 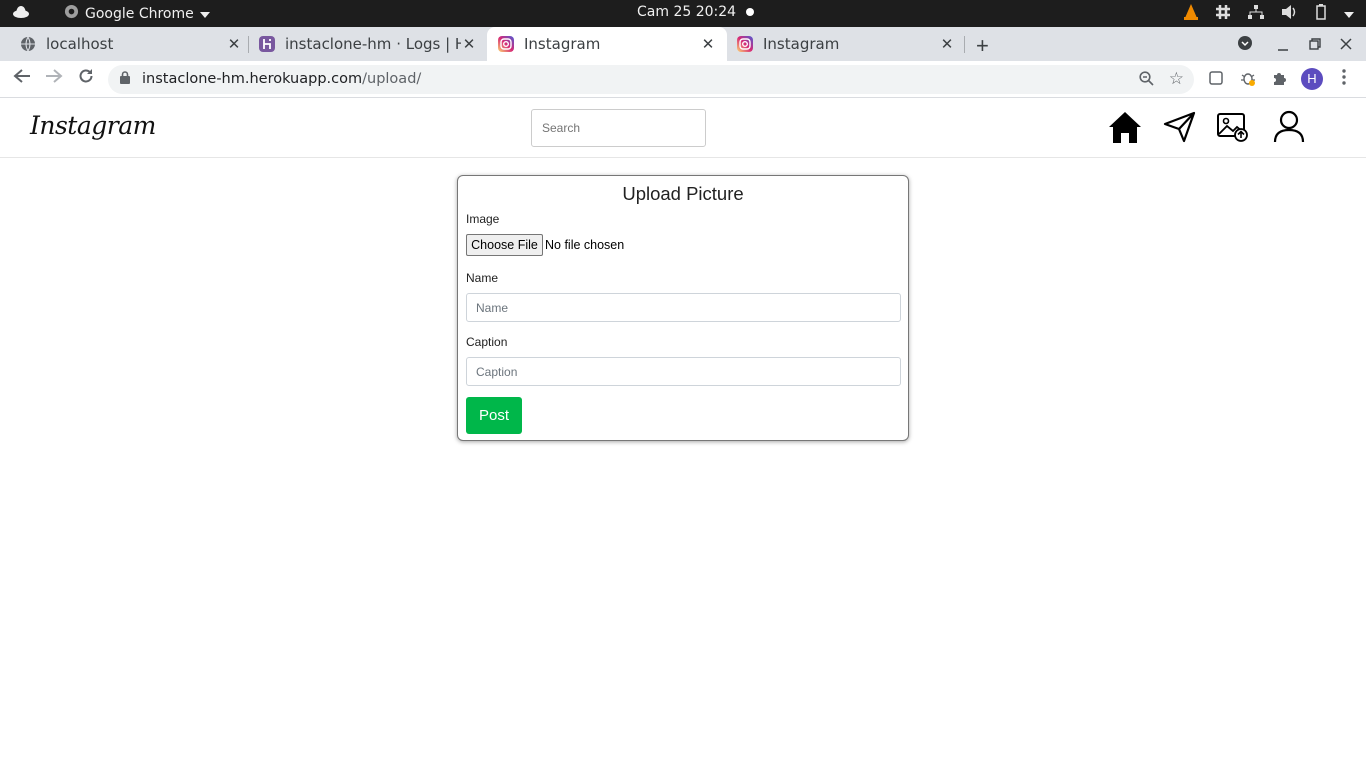 I want to click on new-tab-button: +, so click(x=982, y=46).